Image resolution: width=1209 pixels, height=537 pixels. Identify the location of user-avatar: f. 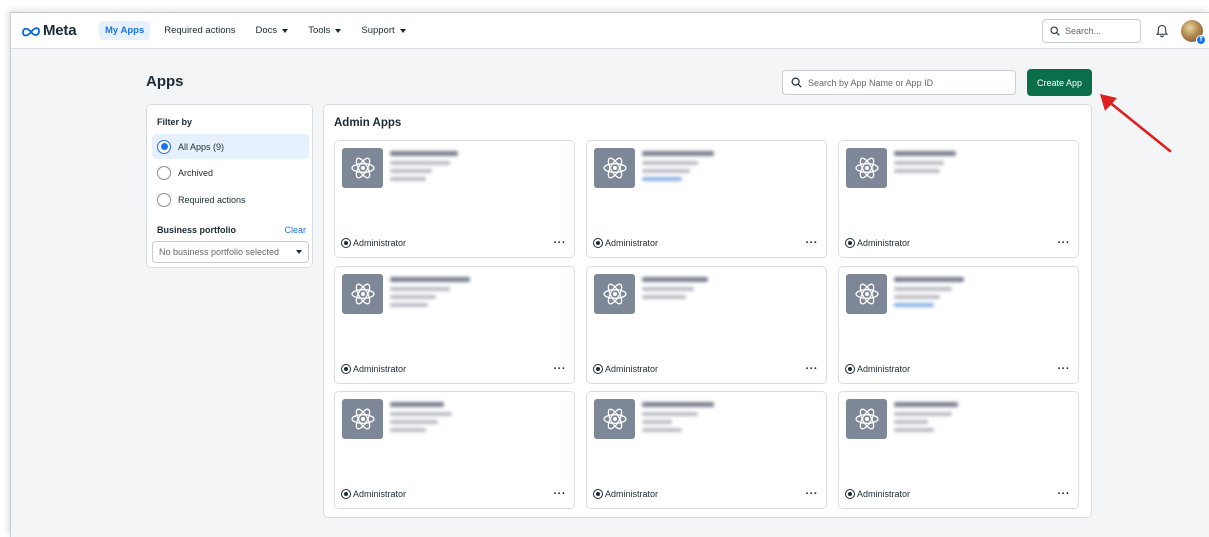
(1193, 32).